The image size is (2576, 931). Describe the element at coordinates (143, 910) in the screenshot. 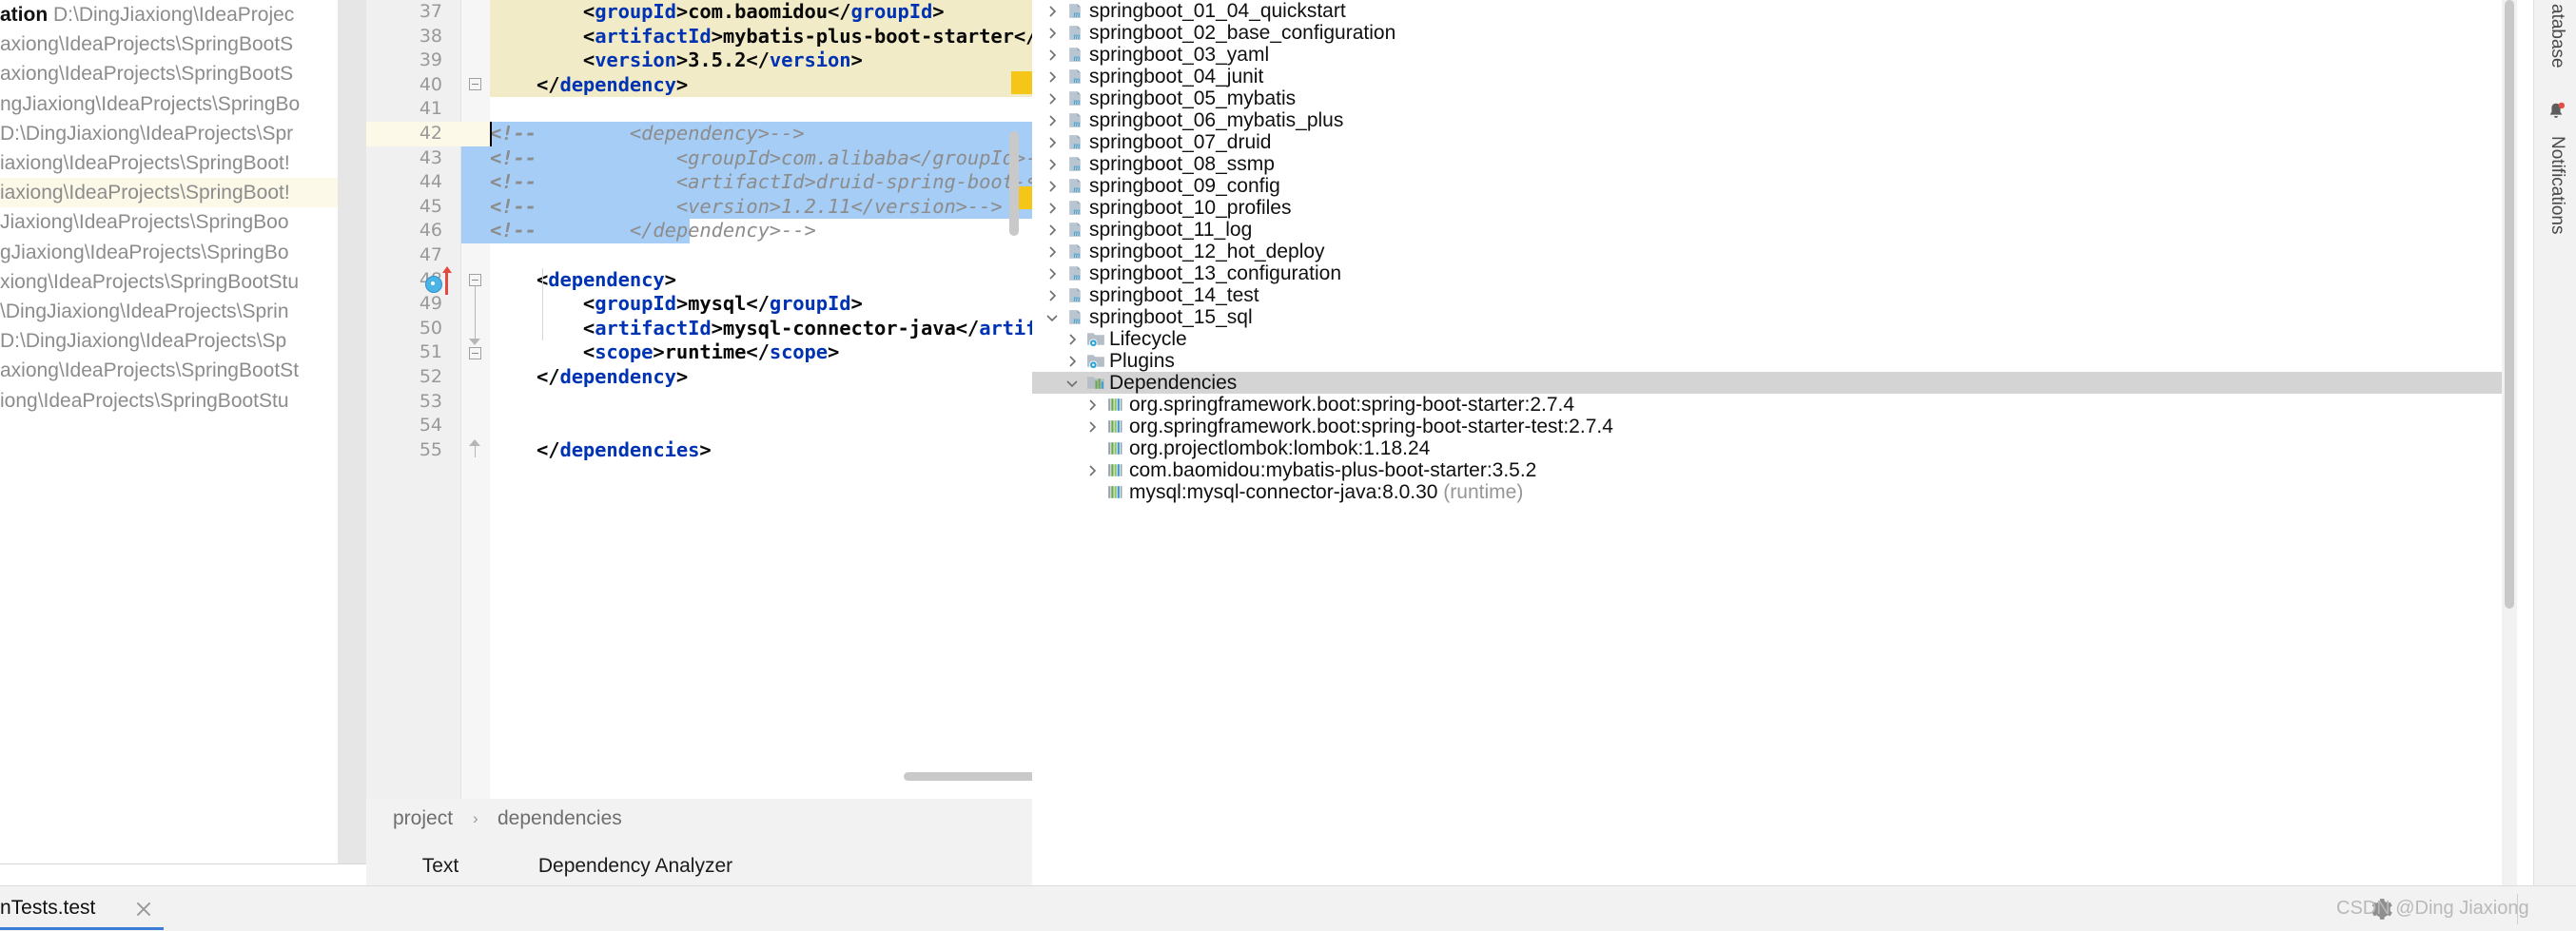

I see `close-icon` at that location.